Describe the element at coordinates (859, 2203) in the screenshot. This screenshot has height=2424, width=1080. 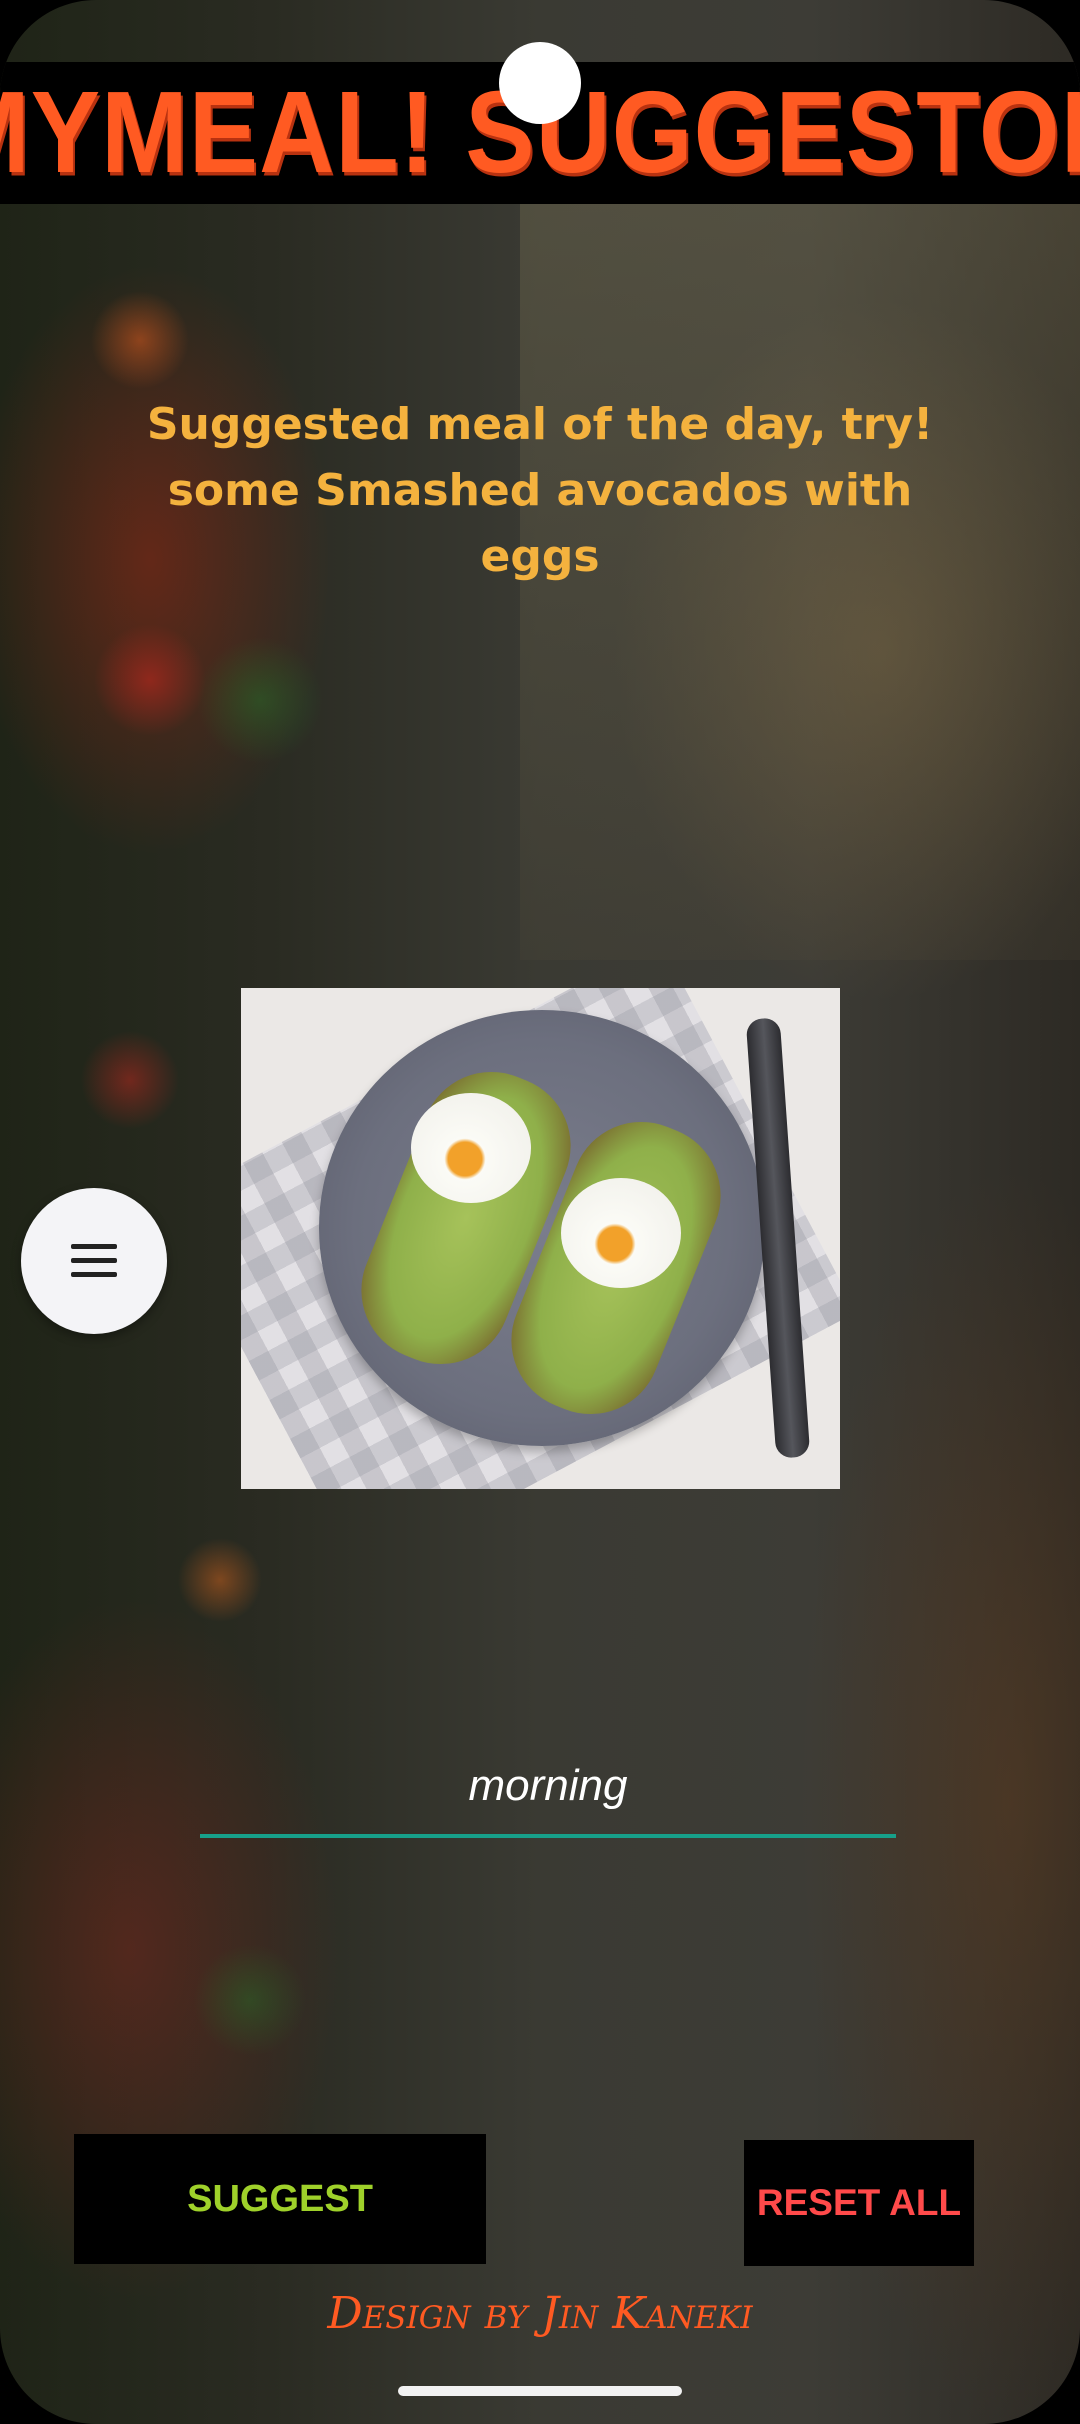
I see `reset-all-button: RESET ALL` at that location.